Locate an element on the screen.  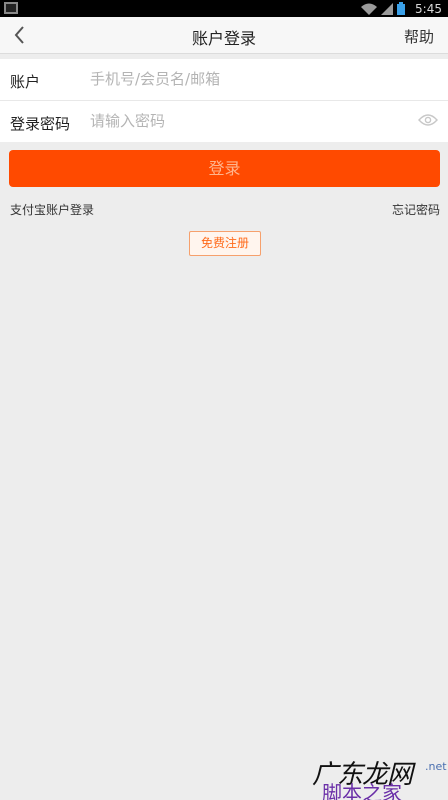
status-bar: 5:45 is located at coordinates (224, 8).